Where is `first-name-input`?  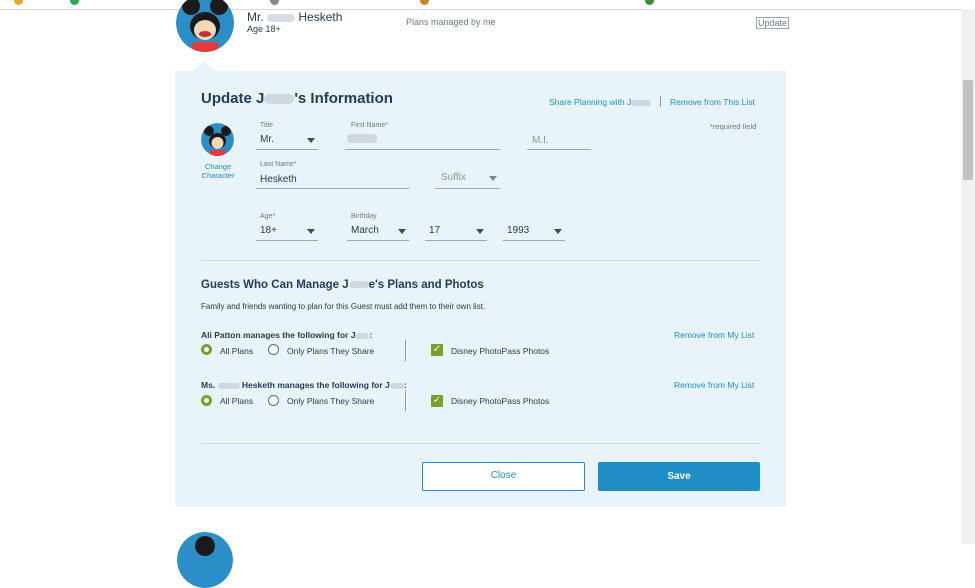
first-name-input is located at coordinates (362, 138).